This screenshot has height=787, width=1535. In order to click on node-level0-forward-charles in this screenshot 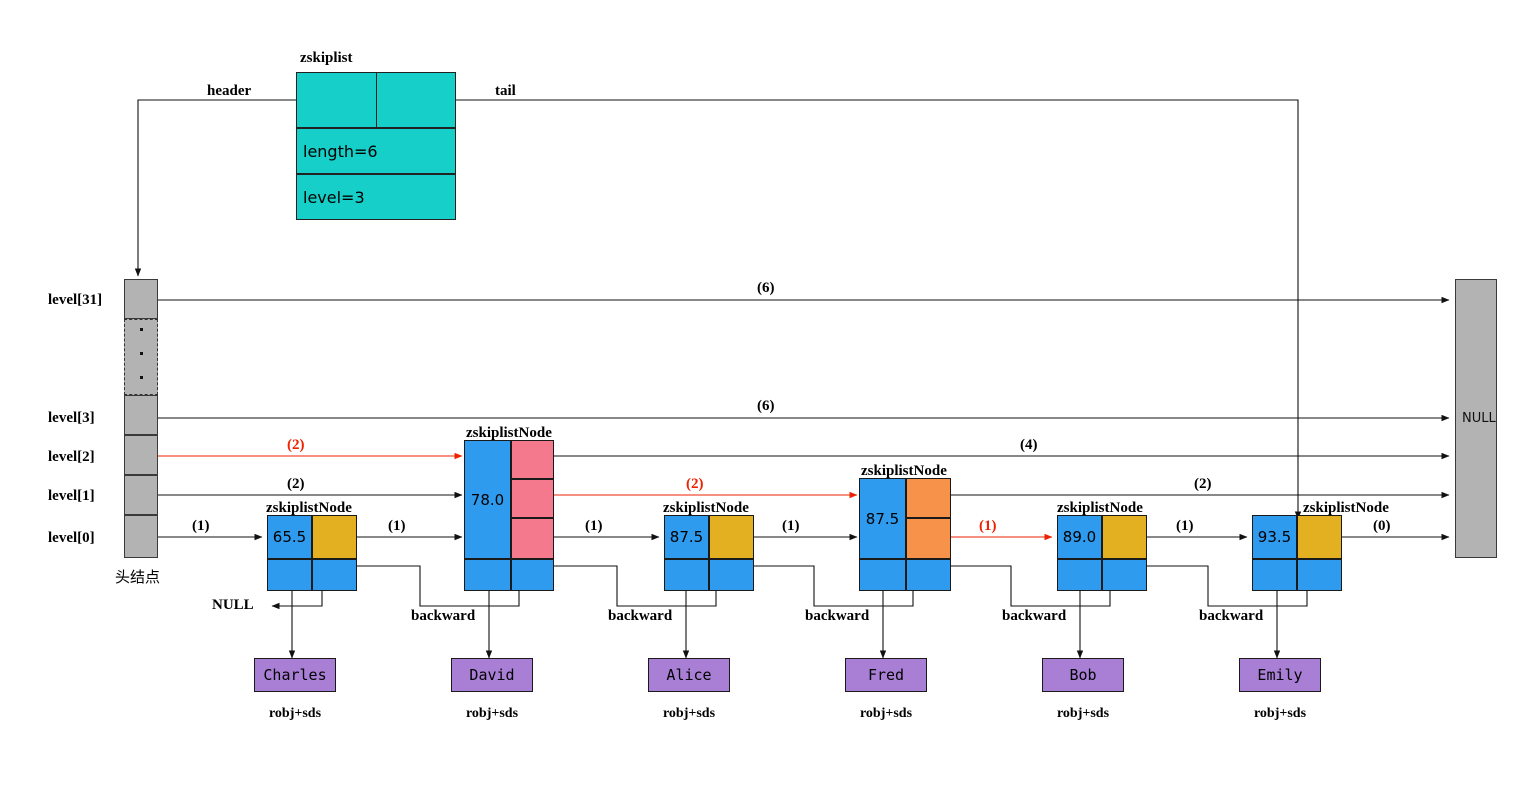, I will do `click(334, 537)`.